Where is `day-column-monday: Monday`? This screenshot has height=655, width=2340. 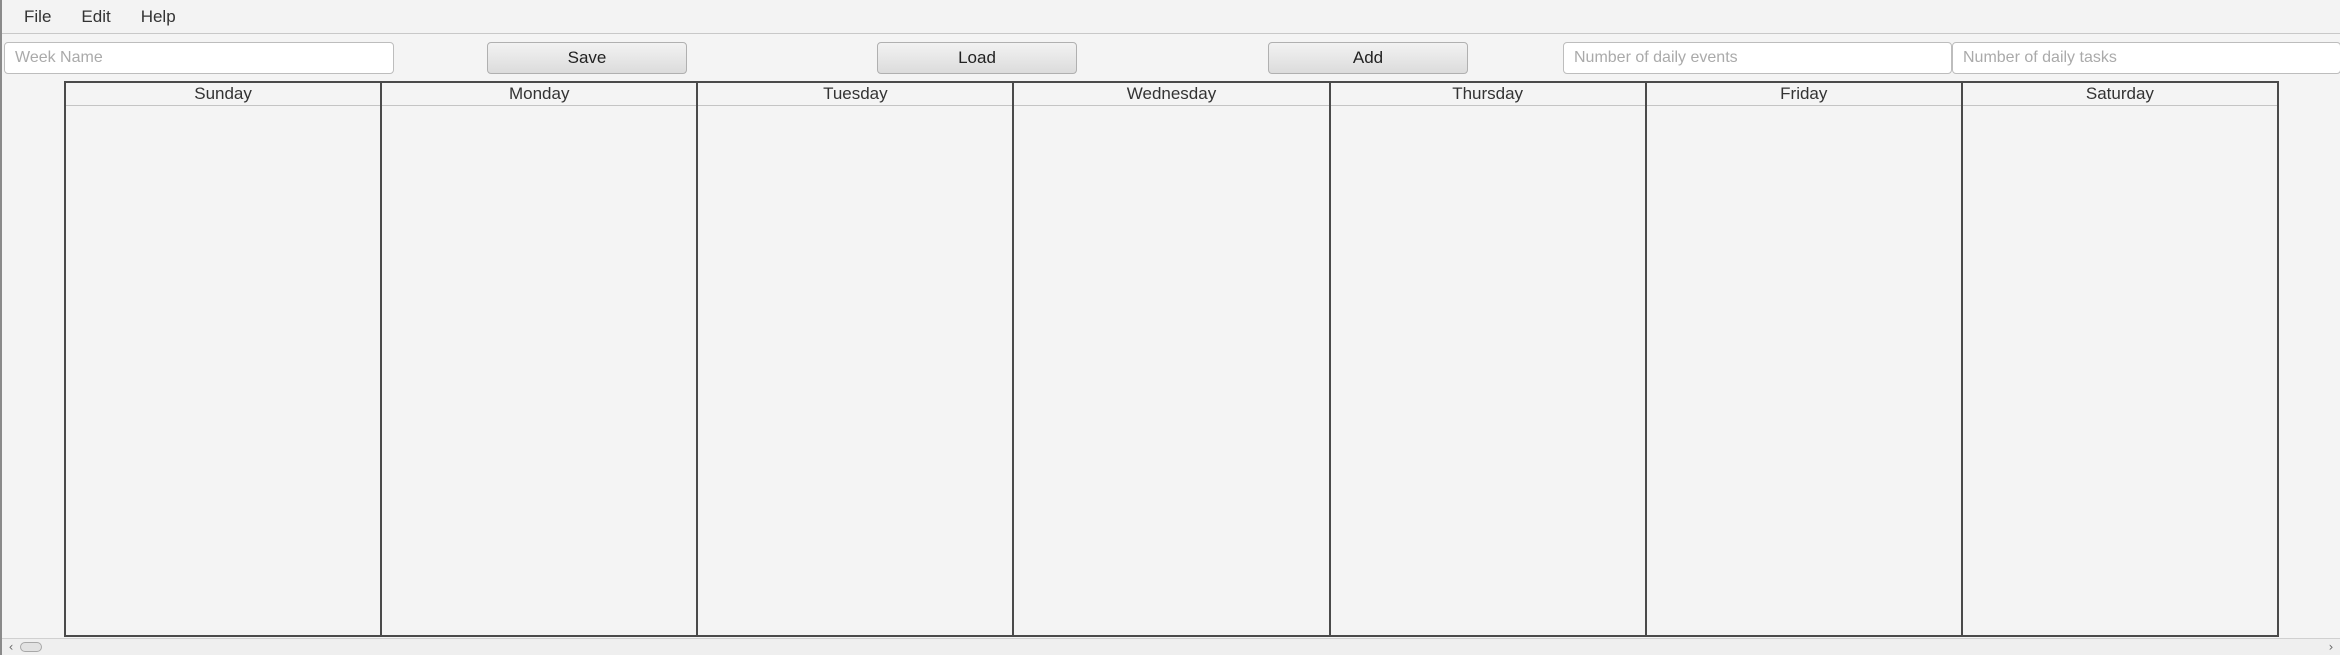
day-column-monday: Monday is located at coordinates (540, 359).